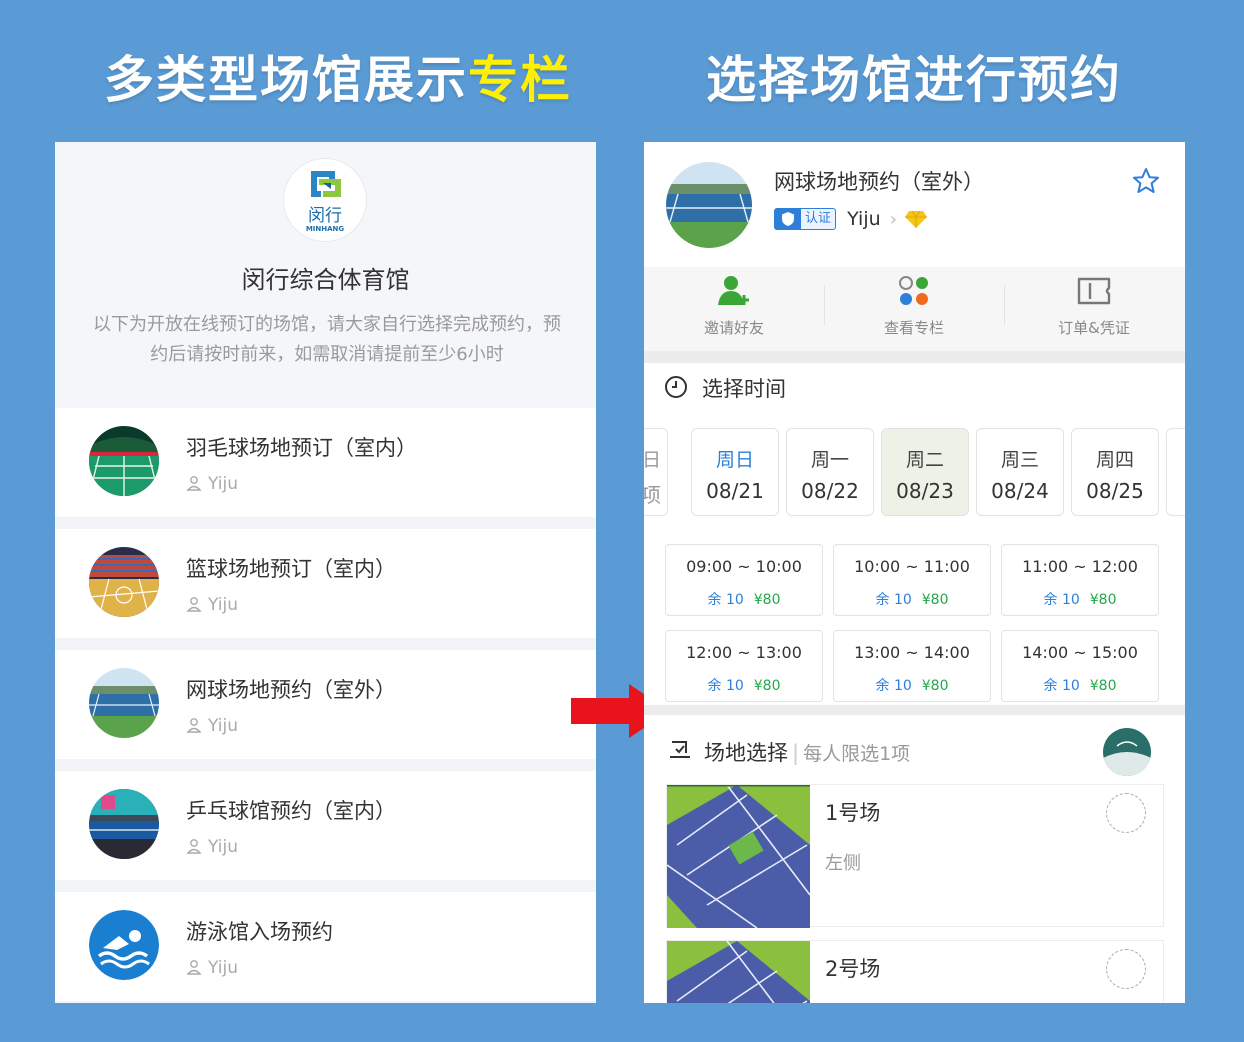  I want to click on time-section-label: 选择时间, so click(744, 389).